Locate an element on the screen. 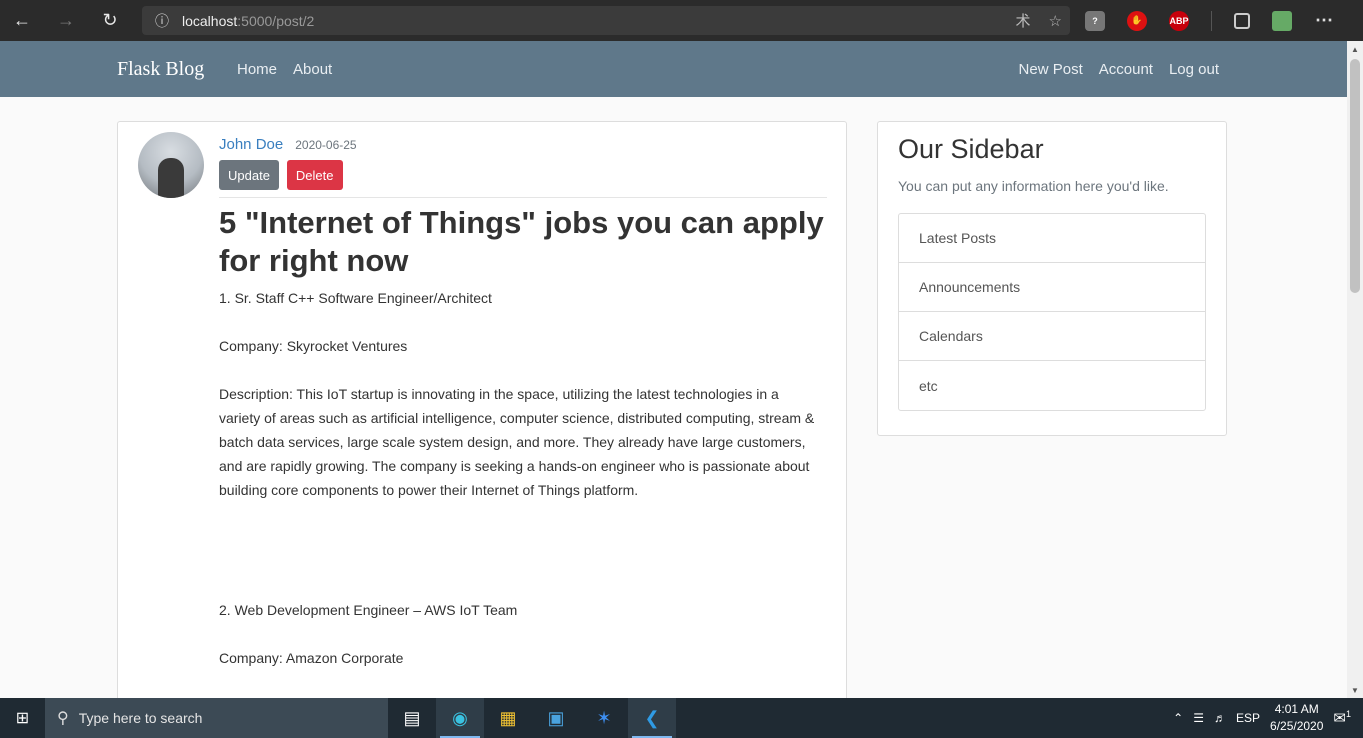  update-button: Update is located at coordinates (249, 175).